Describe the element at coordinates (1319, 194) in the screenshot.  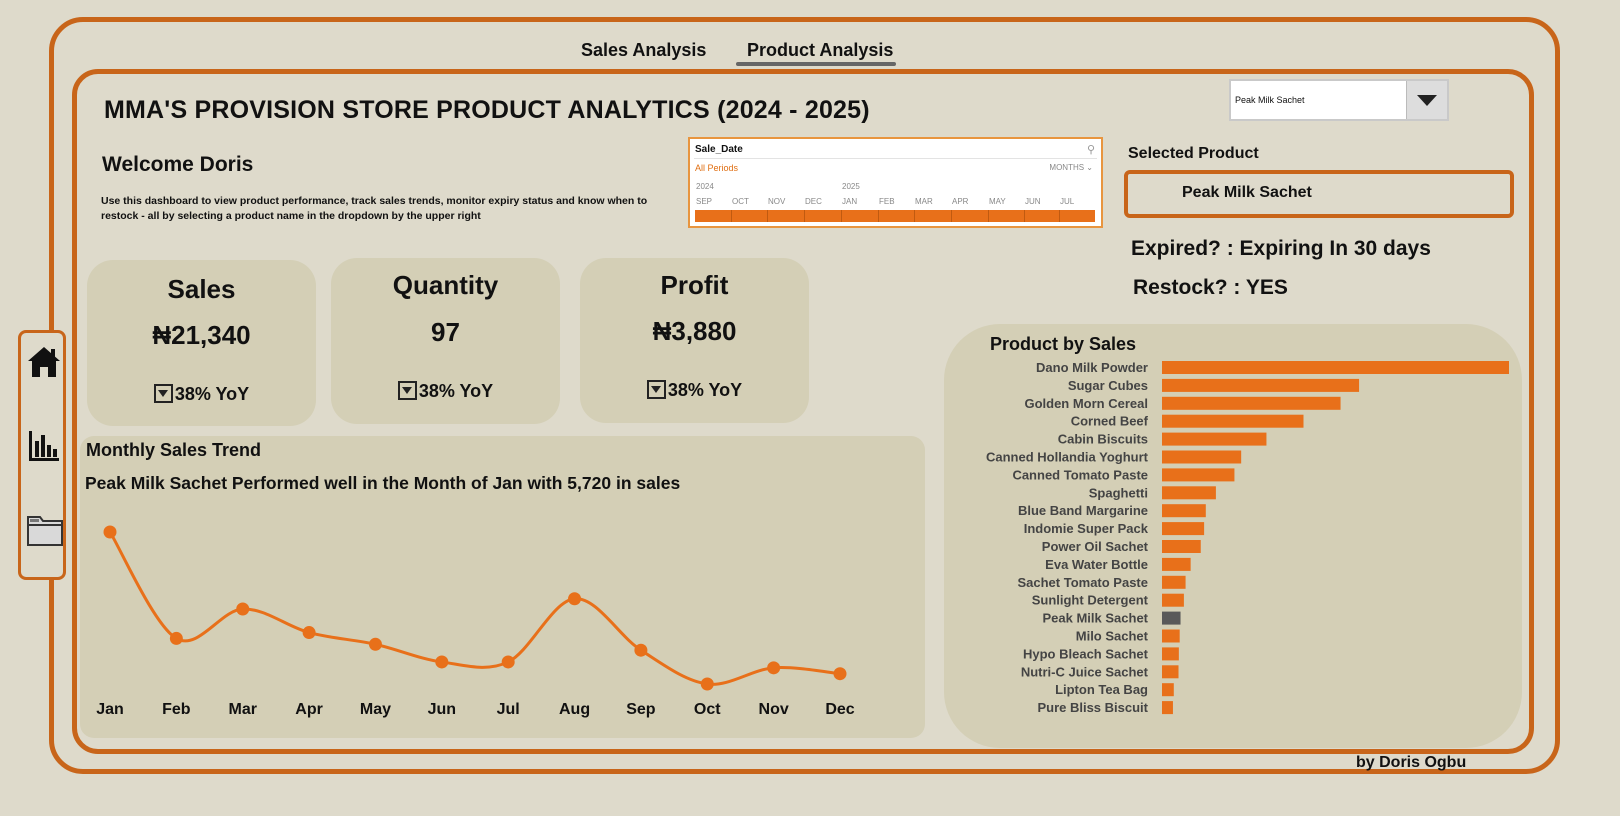
I see `selected-product-box: Peak Milk Sachet` at that location.